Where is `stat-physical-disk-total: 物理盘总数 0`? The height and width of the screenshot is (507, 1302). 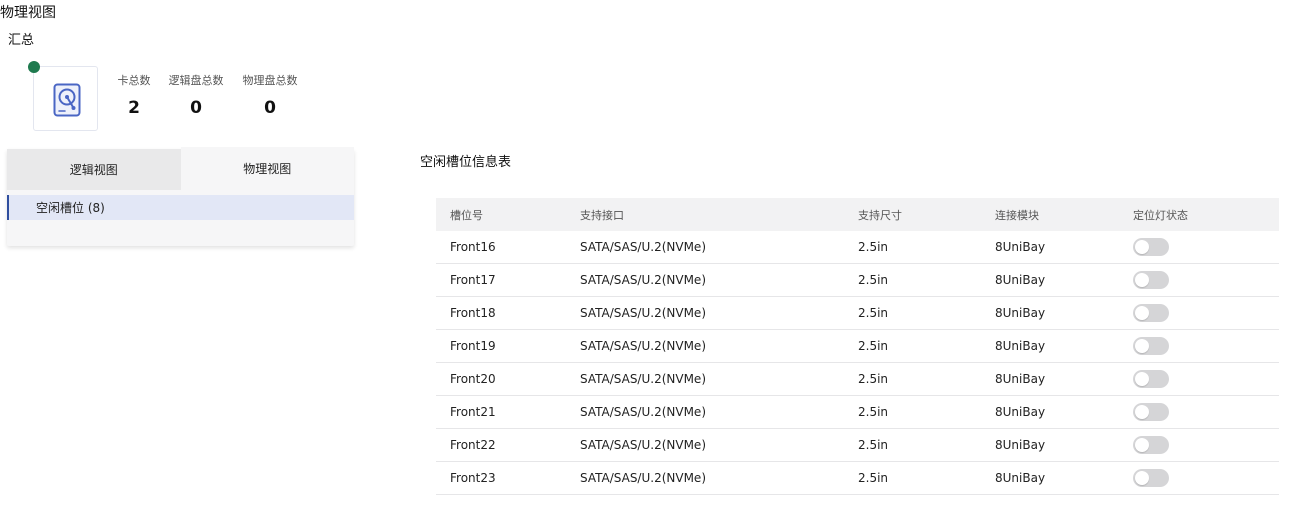
stat-physical-disk-total: 物理盘总数 0 is located at coordinates (270, 95).